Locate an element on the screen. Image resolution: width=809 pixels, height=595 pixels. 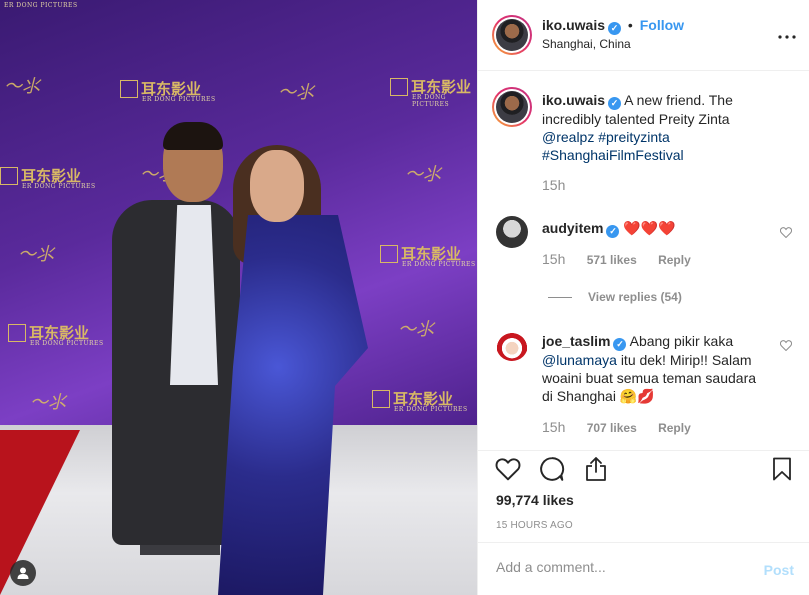
comment-meta: 15h 571 likes Reply is located at coordinates (616, 259).